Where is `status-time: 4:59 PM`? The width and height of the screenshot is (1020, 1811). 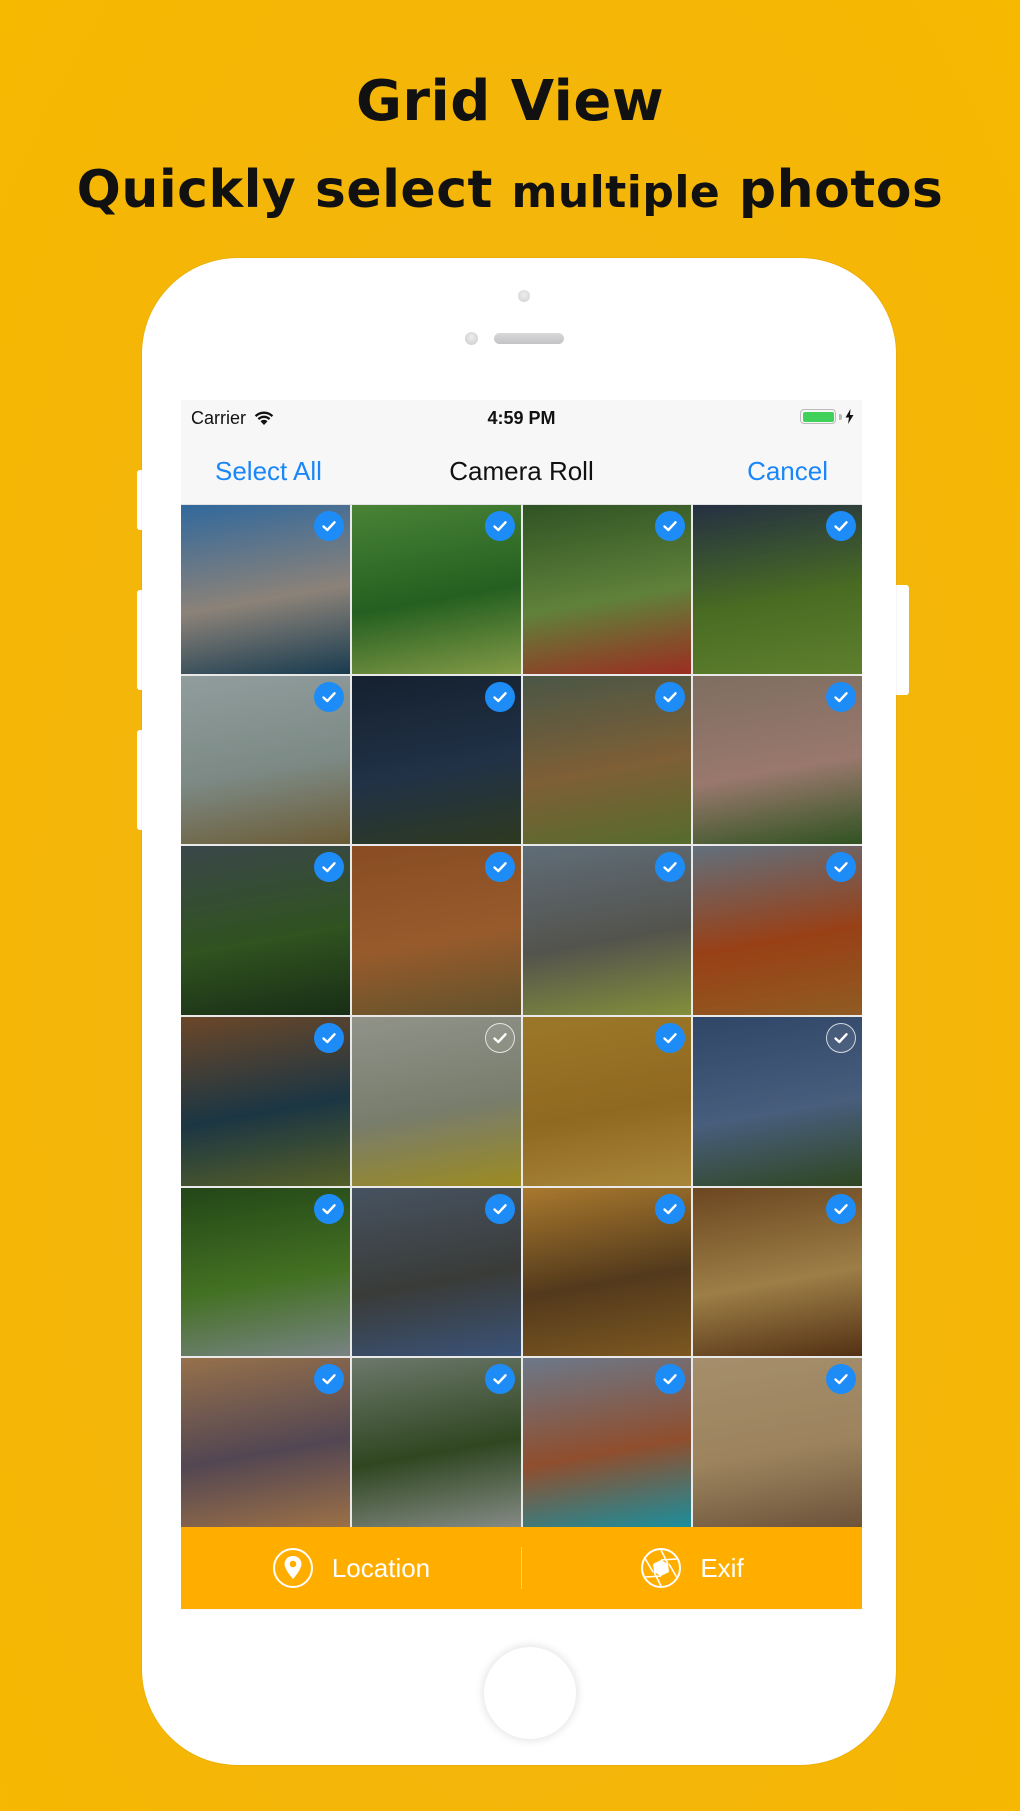
status-time: 4:59 PM is located at coordinates (521, 418).